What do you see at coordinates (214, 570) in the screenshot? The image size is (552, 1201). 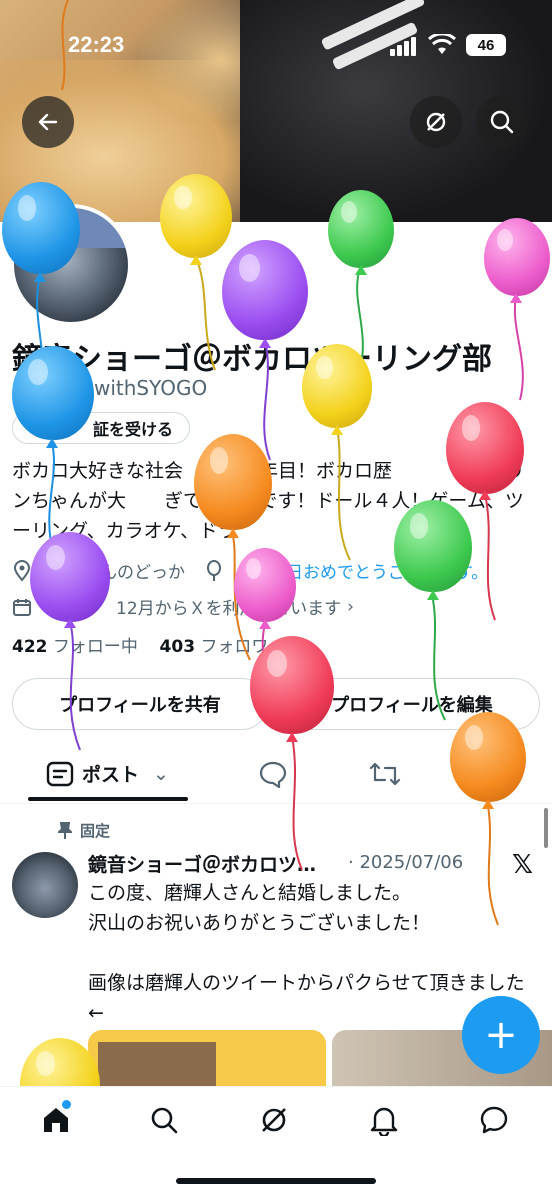 I see `balloon-icon` at bounding box center [214, 570].